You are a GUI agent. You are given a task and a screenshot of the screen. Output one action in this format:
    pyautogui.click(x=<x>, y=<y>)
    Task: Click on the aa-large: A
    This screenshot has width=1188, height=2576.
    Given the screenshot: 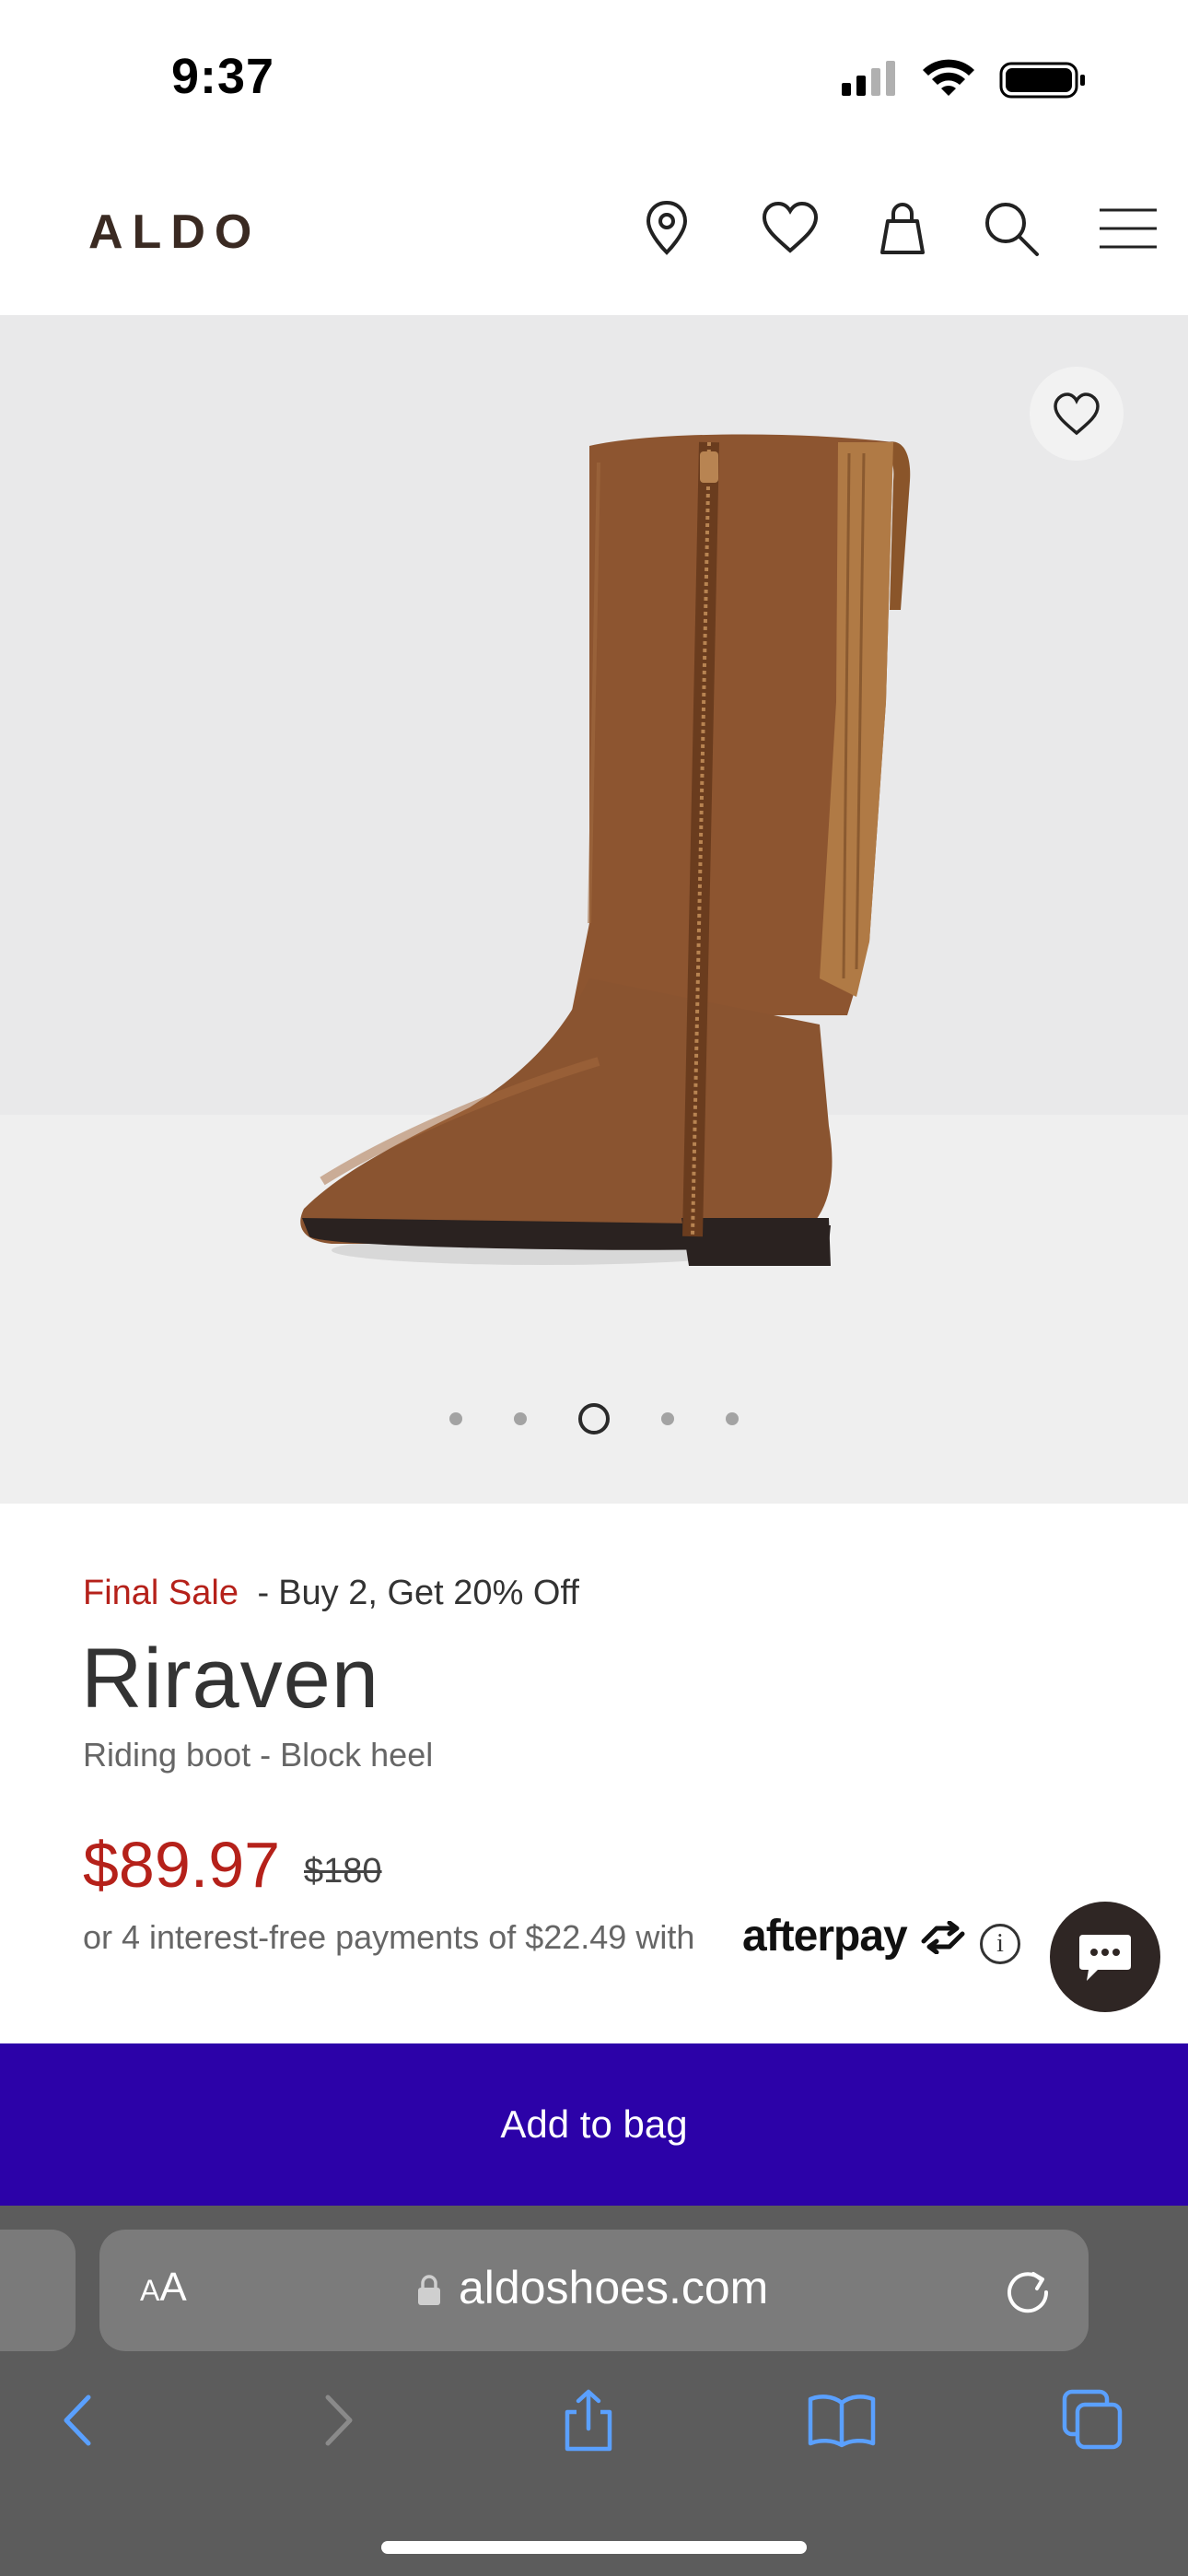 What is the action you would take?
    pyautogui.click(x=173, y=2287)
    